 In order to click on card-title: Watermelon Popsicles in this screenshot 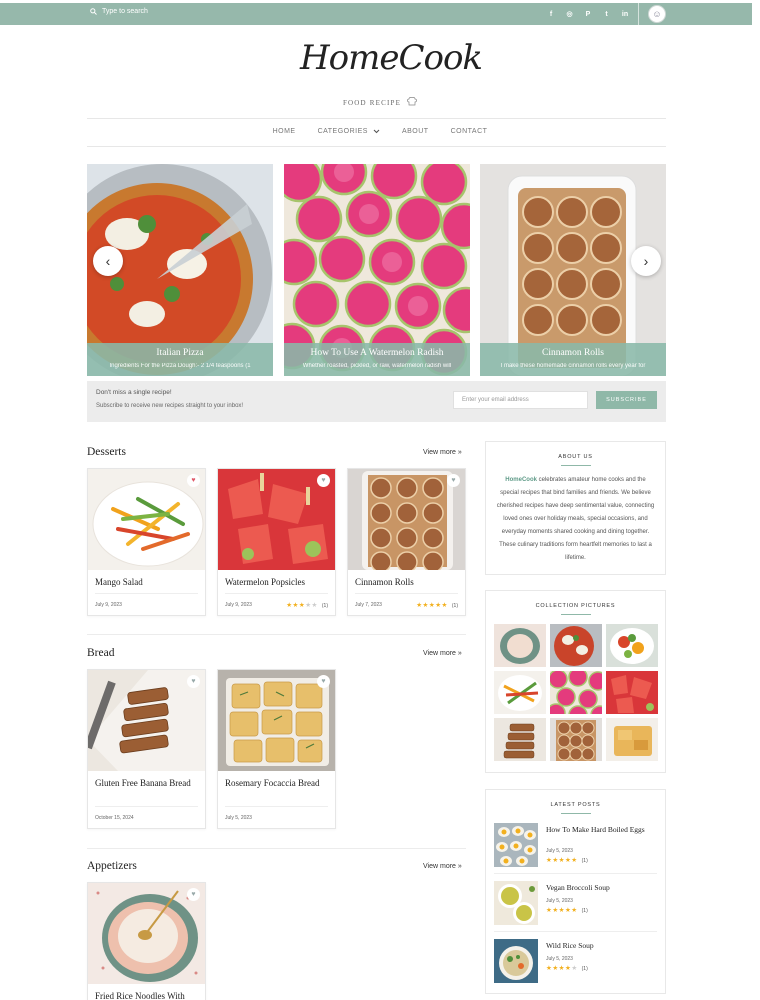, I will do `click(276, 579)`.